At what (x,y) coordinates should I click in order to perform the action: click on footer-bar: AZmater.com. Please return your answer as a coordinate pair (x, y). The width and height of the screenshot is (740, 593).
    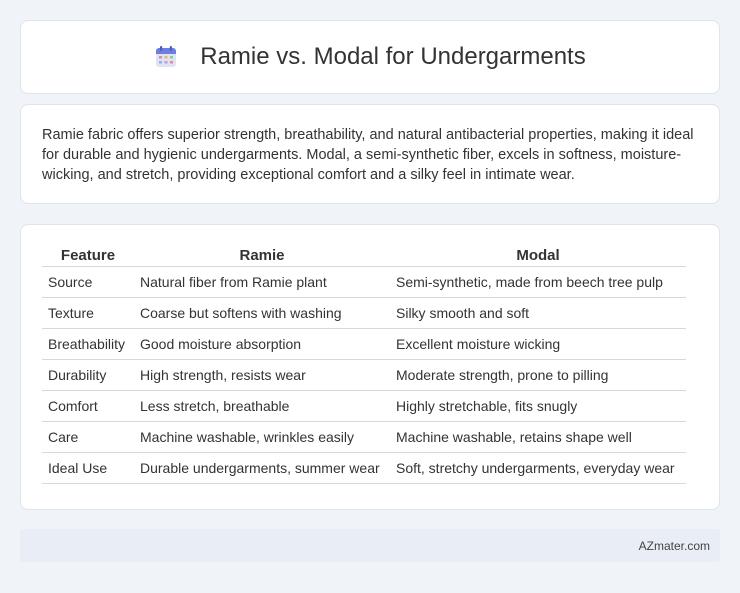
    Looking at the image, I should click on (370, 545).